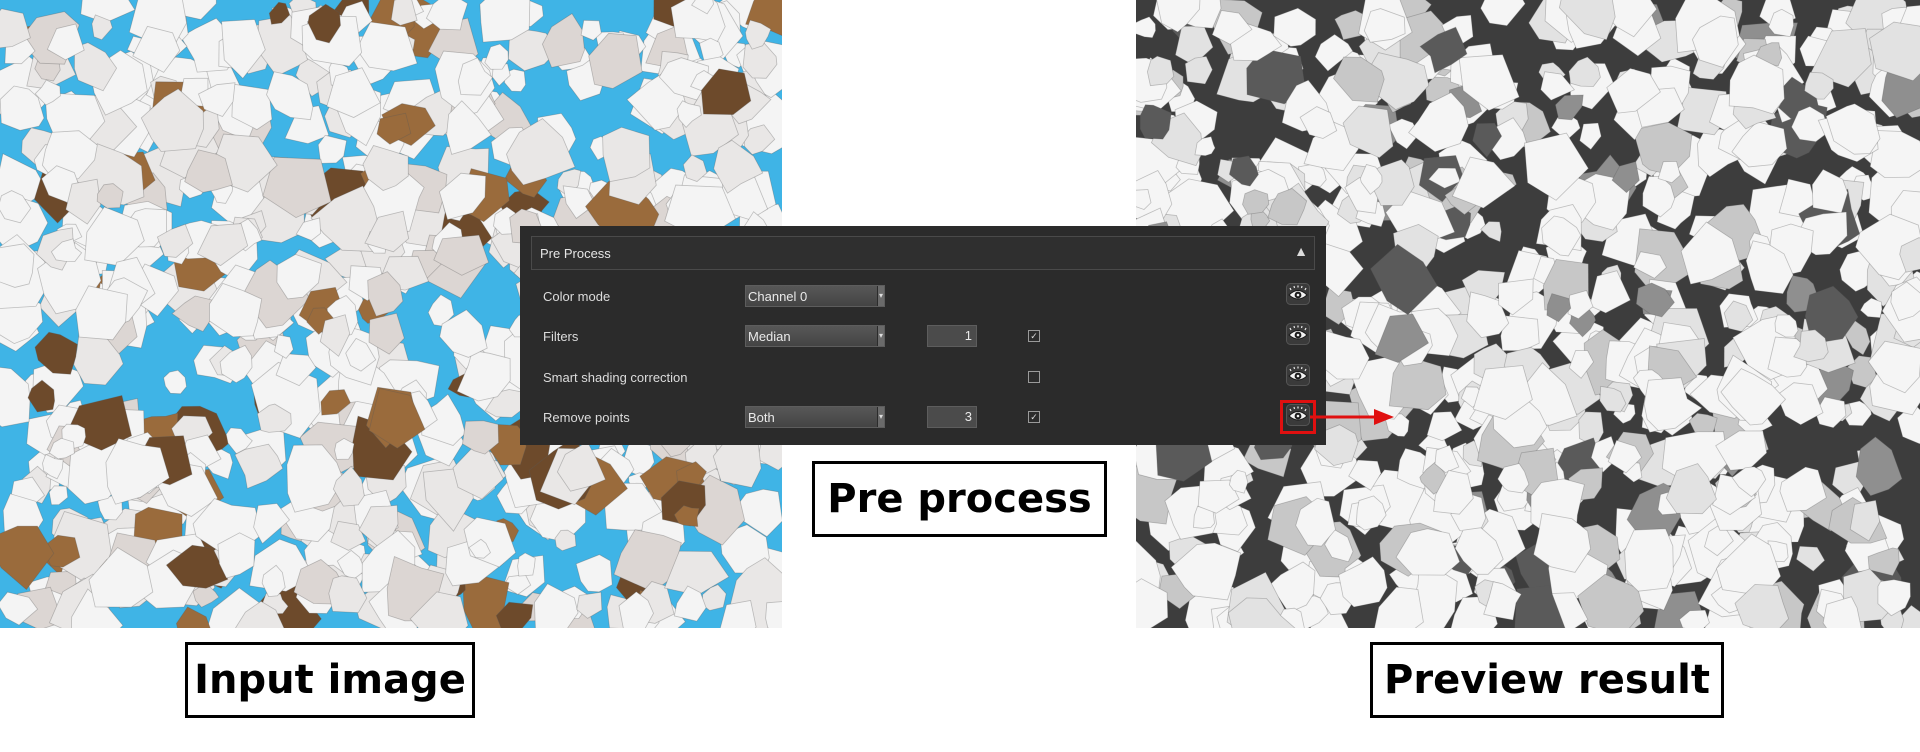 The height and width of the screenshot is (752, 1920). I want to click on preview-result-caption: Preview result, so click(1547, 680).